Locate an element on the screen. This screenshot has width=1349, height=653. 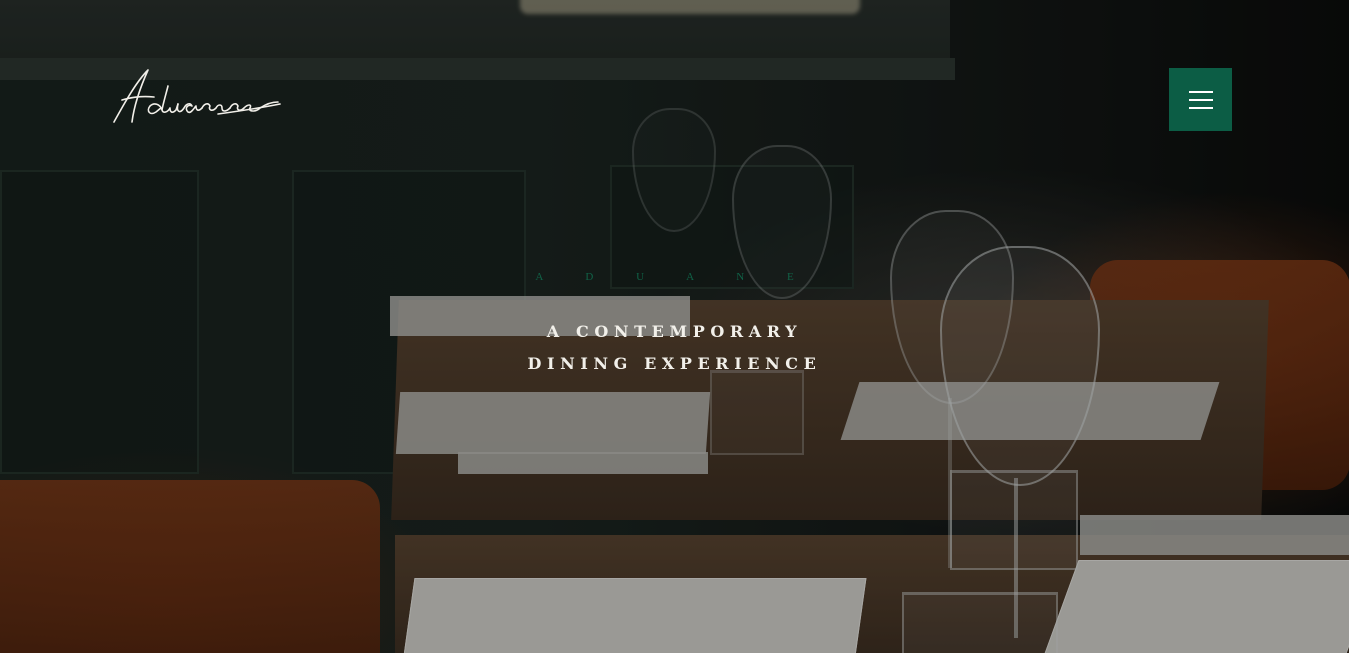
brand-logo is located at coordinates (196, 97).